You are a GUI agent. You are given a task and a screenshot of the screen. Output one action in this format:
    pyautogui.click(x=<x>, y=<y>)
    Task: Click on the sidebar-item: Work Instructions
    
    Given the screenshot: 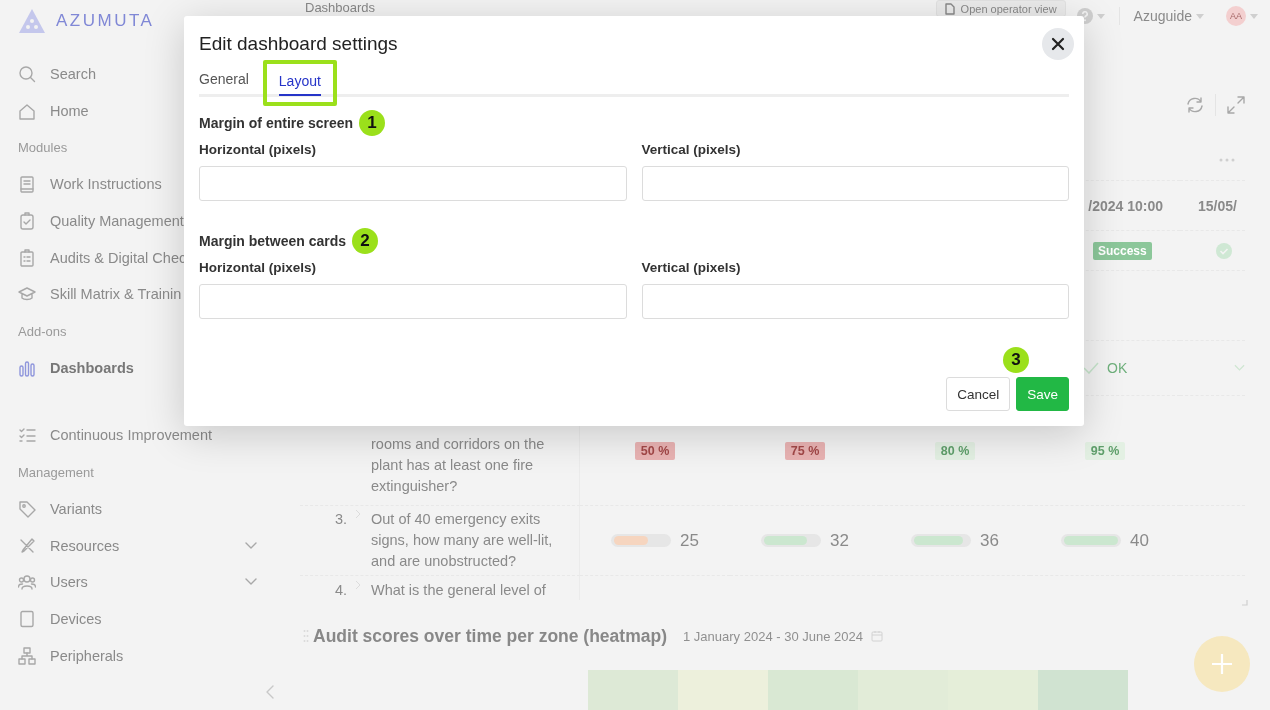 What is the action you would take?
    pyautogui.click(x=81, y=184)
    